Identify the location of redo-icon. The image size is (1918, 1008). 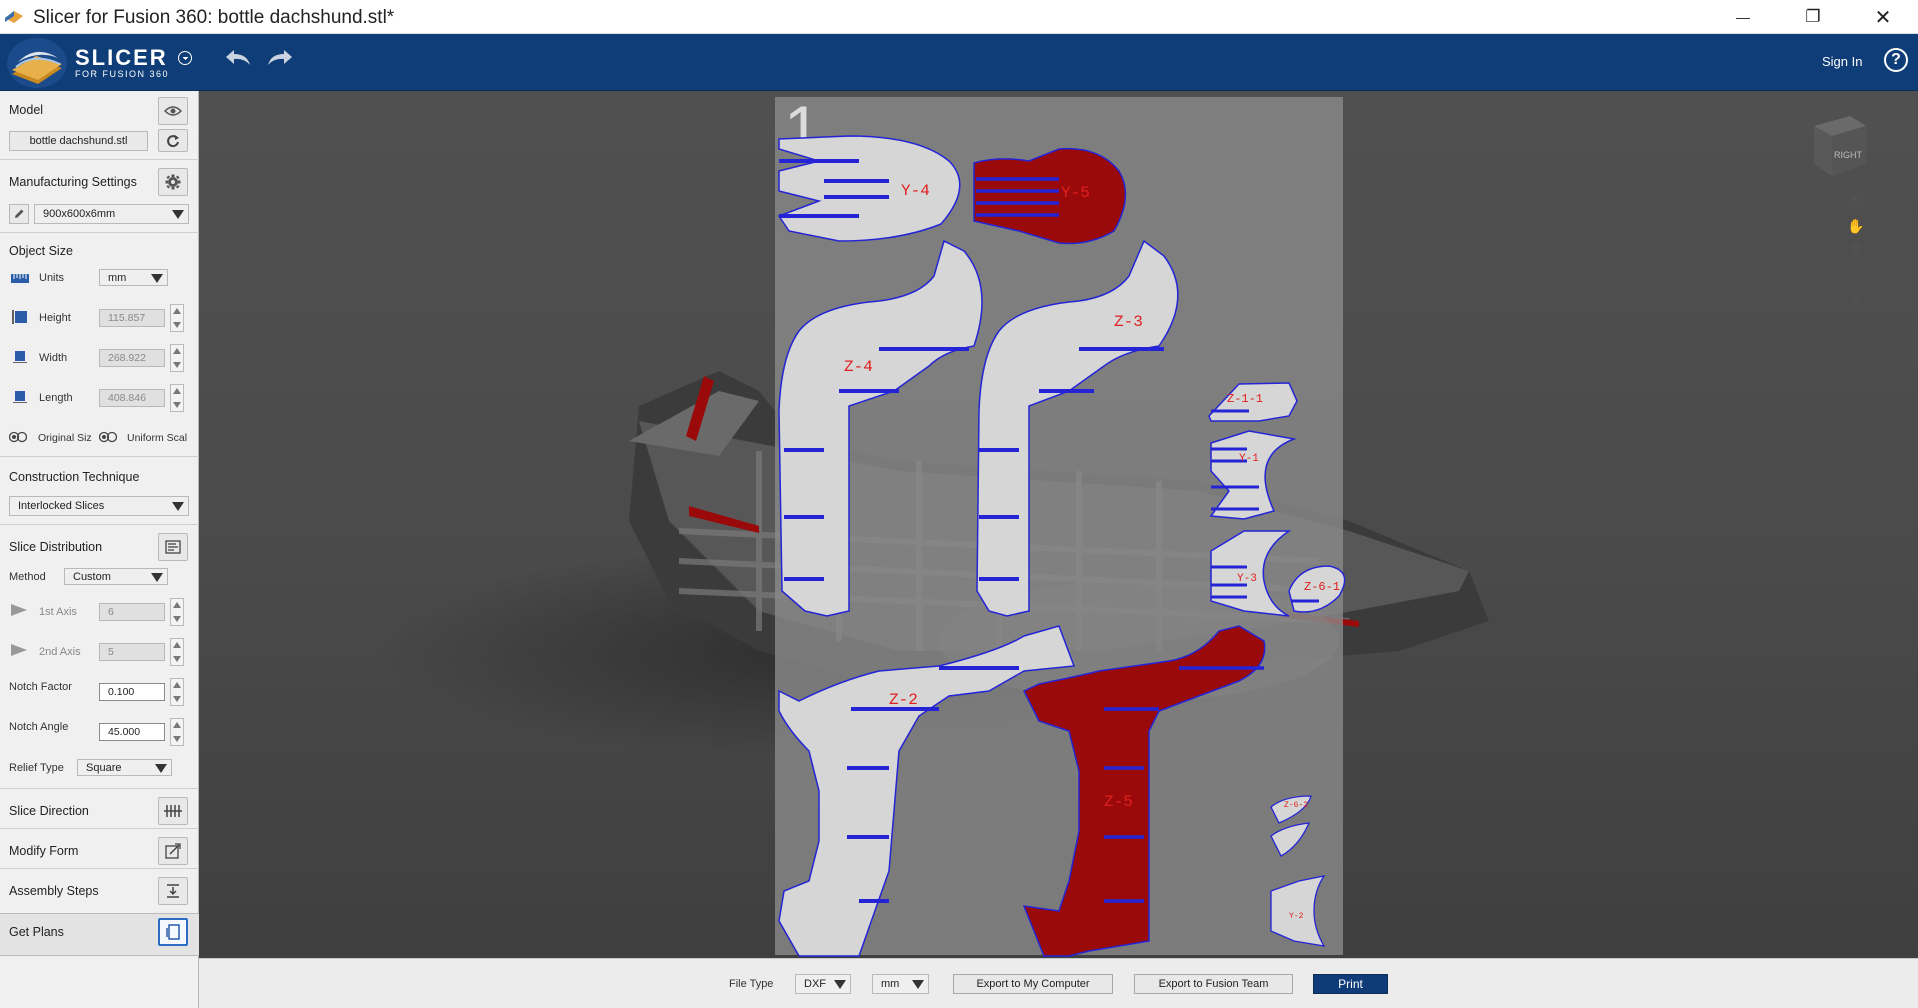
(280, 58).